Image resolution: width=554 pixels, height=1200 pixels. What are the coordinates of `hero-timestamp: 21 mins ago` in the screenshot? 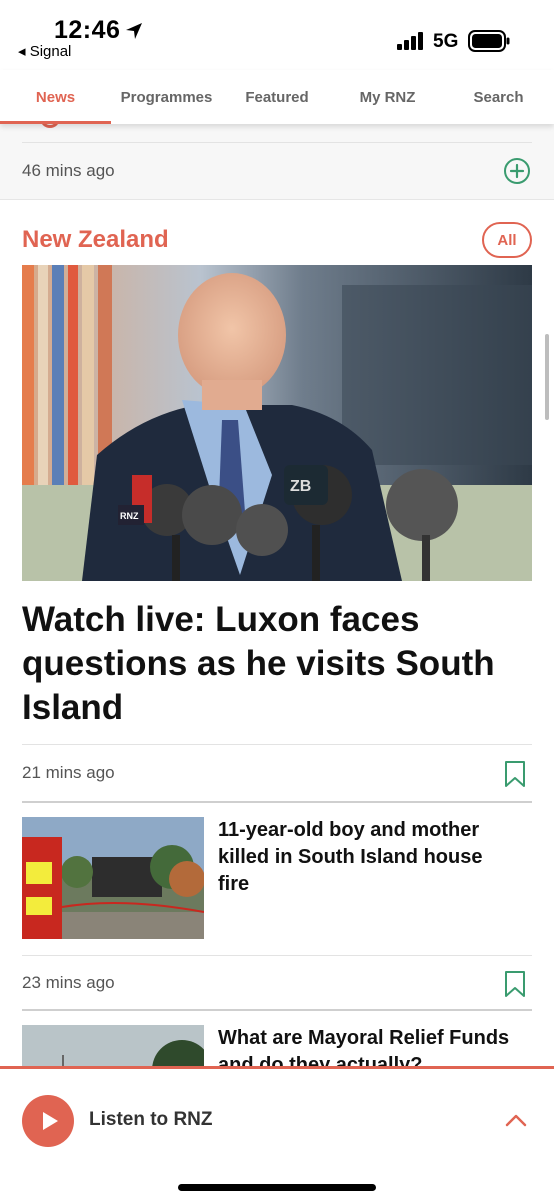 It's located at (68, 772).